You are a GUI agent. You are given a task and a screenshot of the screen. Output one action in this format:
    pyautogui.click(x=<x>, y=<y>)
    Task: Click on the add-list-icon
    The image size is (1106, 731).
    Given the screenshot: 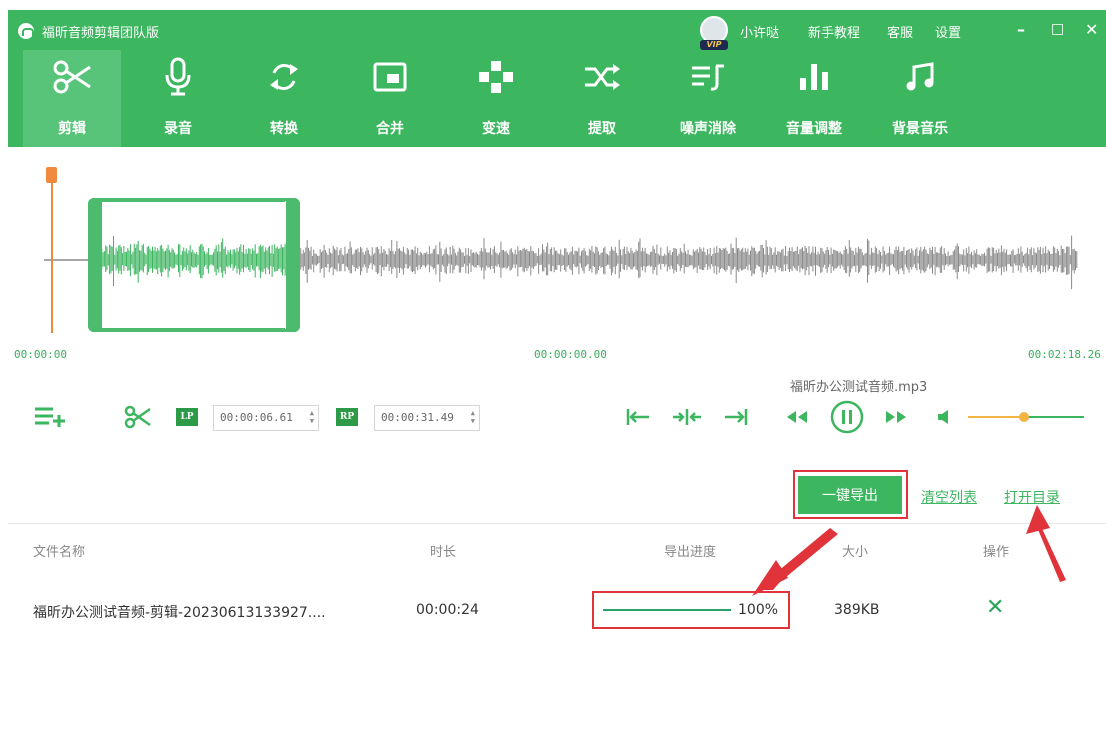 What is the action you would take?
    pyautogui.click(x=50, y=417)
    